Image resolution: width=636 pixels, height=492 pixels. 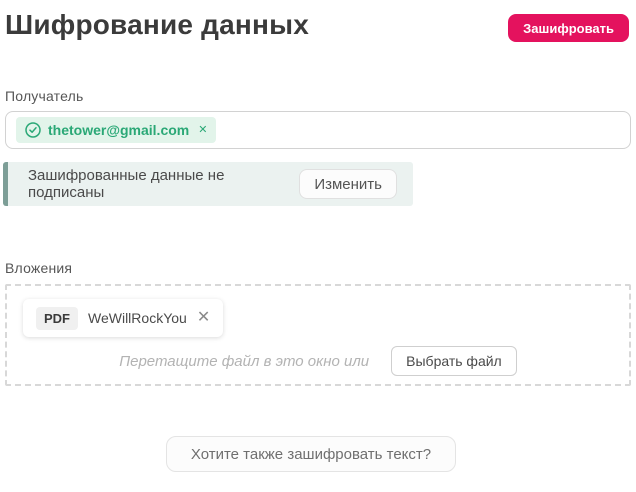 What do you see at coordinates (157, 24) in the screenshot?
I see `page-title: Шифрование данных` at bounding box center [157, 24].